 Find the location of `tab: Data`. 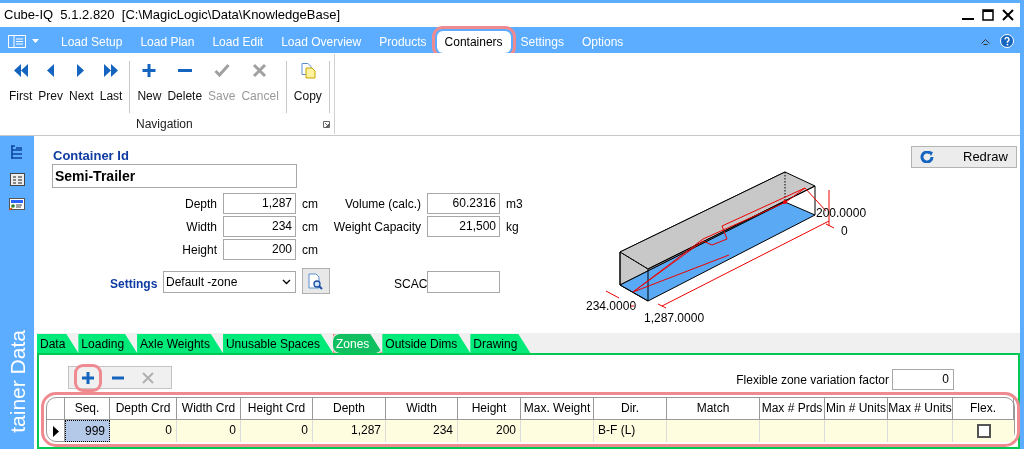

tab: Data is located at coordinates (58, 343).